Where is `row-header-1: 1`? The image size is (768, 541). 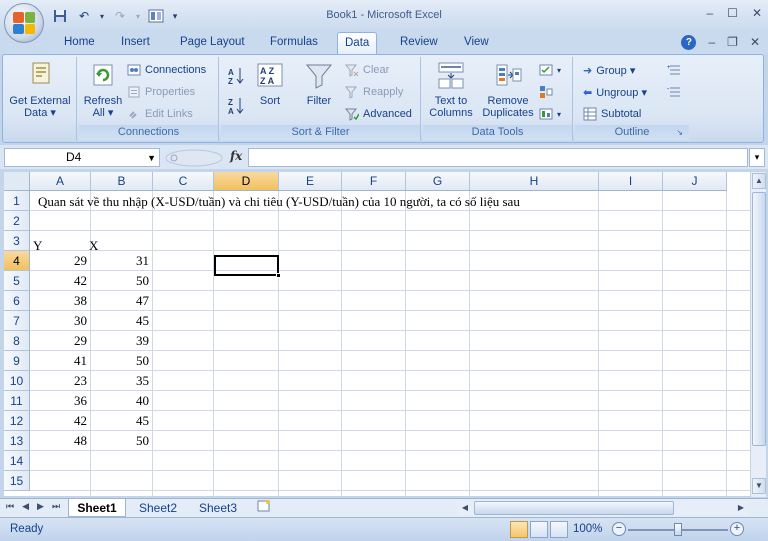 row-header-1: 1 is located at coordinates (17, 201).